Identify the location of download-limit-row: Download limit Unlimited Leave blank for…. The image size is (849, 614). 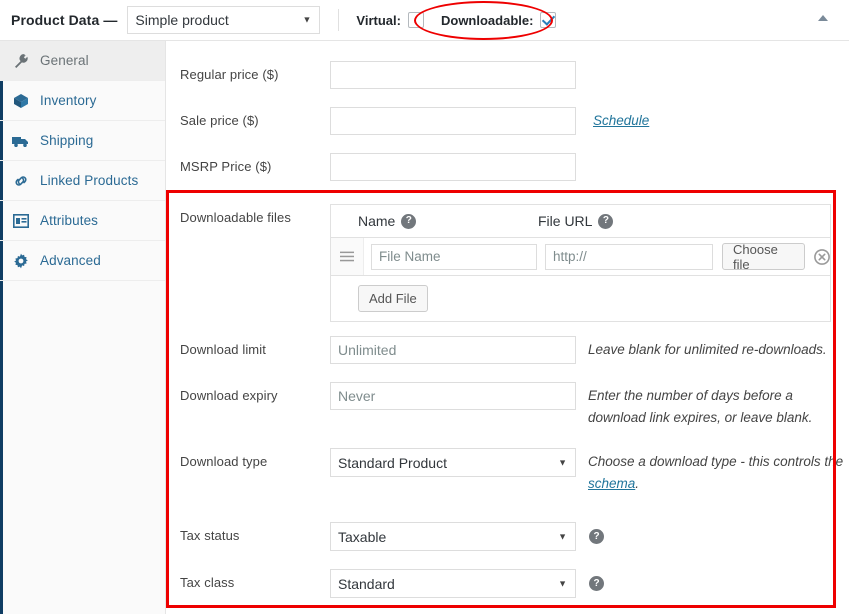
(507, 343).